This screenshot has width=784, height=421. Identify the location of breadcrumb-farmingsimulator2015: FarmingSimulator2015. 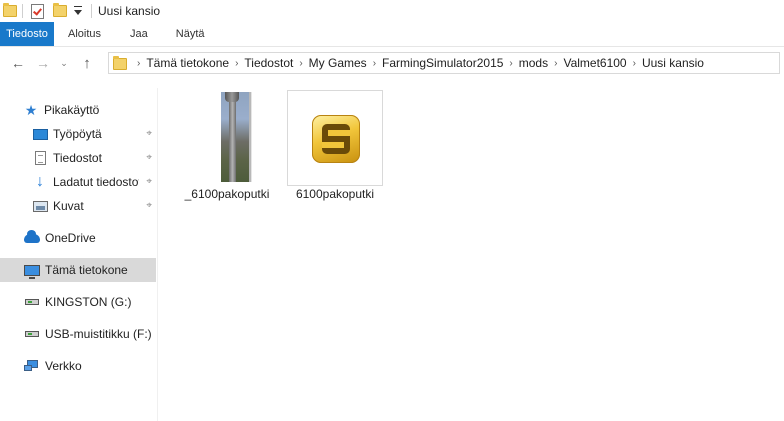
(442, 63).